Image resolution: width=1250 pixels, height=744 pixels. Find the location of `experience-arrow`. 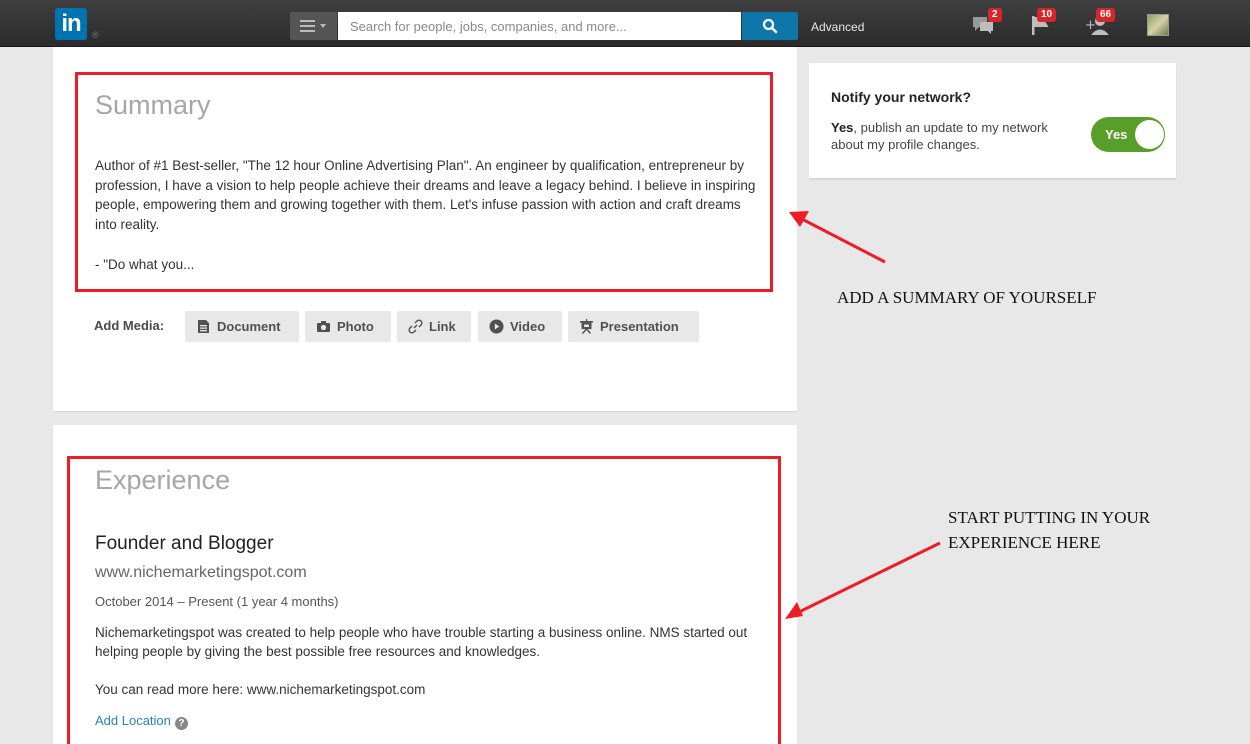

experience-arrow is located at coordinates (863, 580).